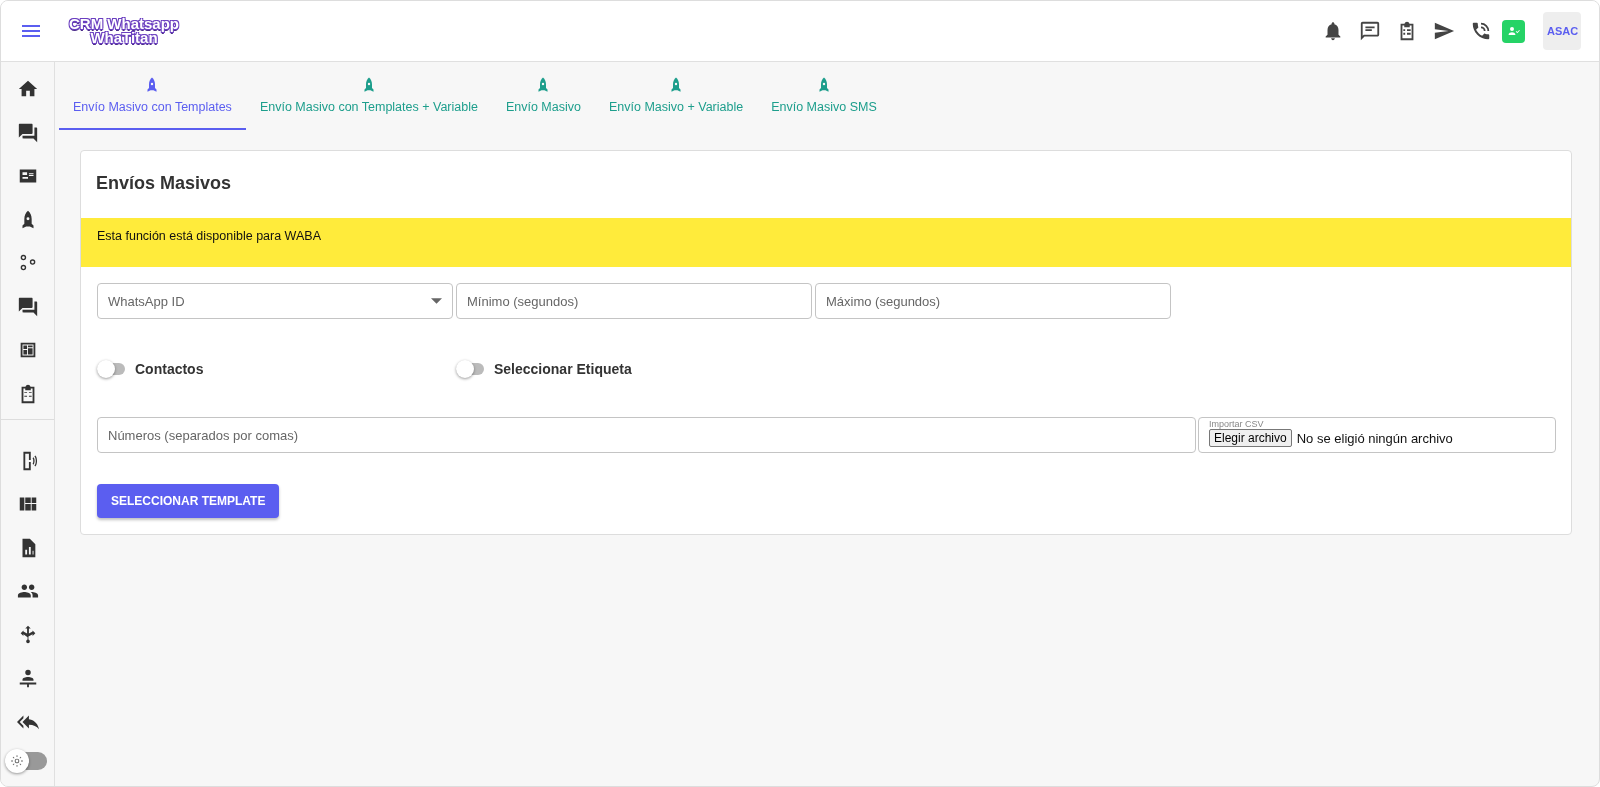  I want to click on tab: Envío Masivo con Templates + Variable, so click(368, 96).